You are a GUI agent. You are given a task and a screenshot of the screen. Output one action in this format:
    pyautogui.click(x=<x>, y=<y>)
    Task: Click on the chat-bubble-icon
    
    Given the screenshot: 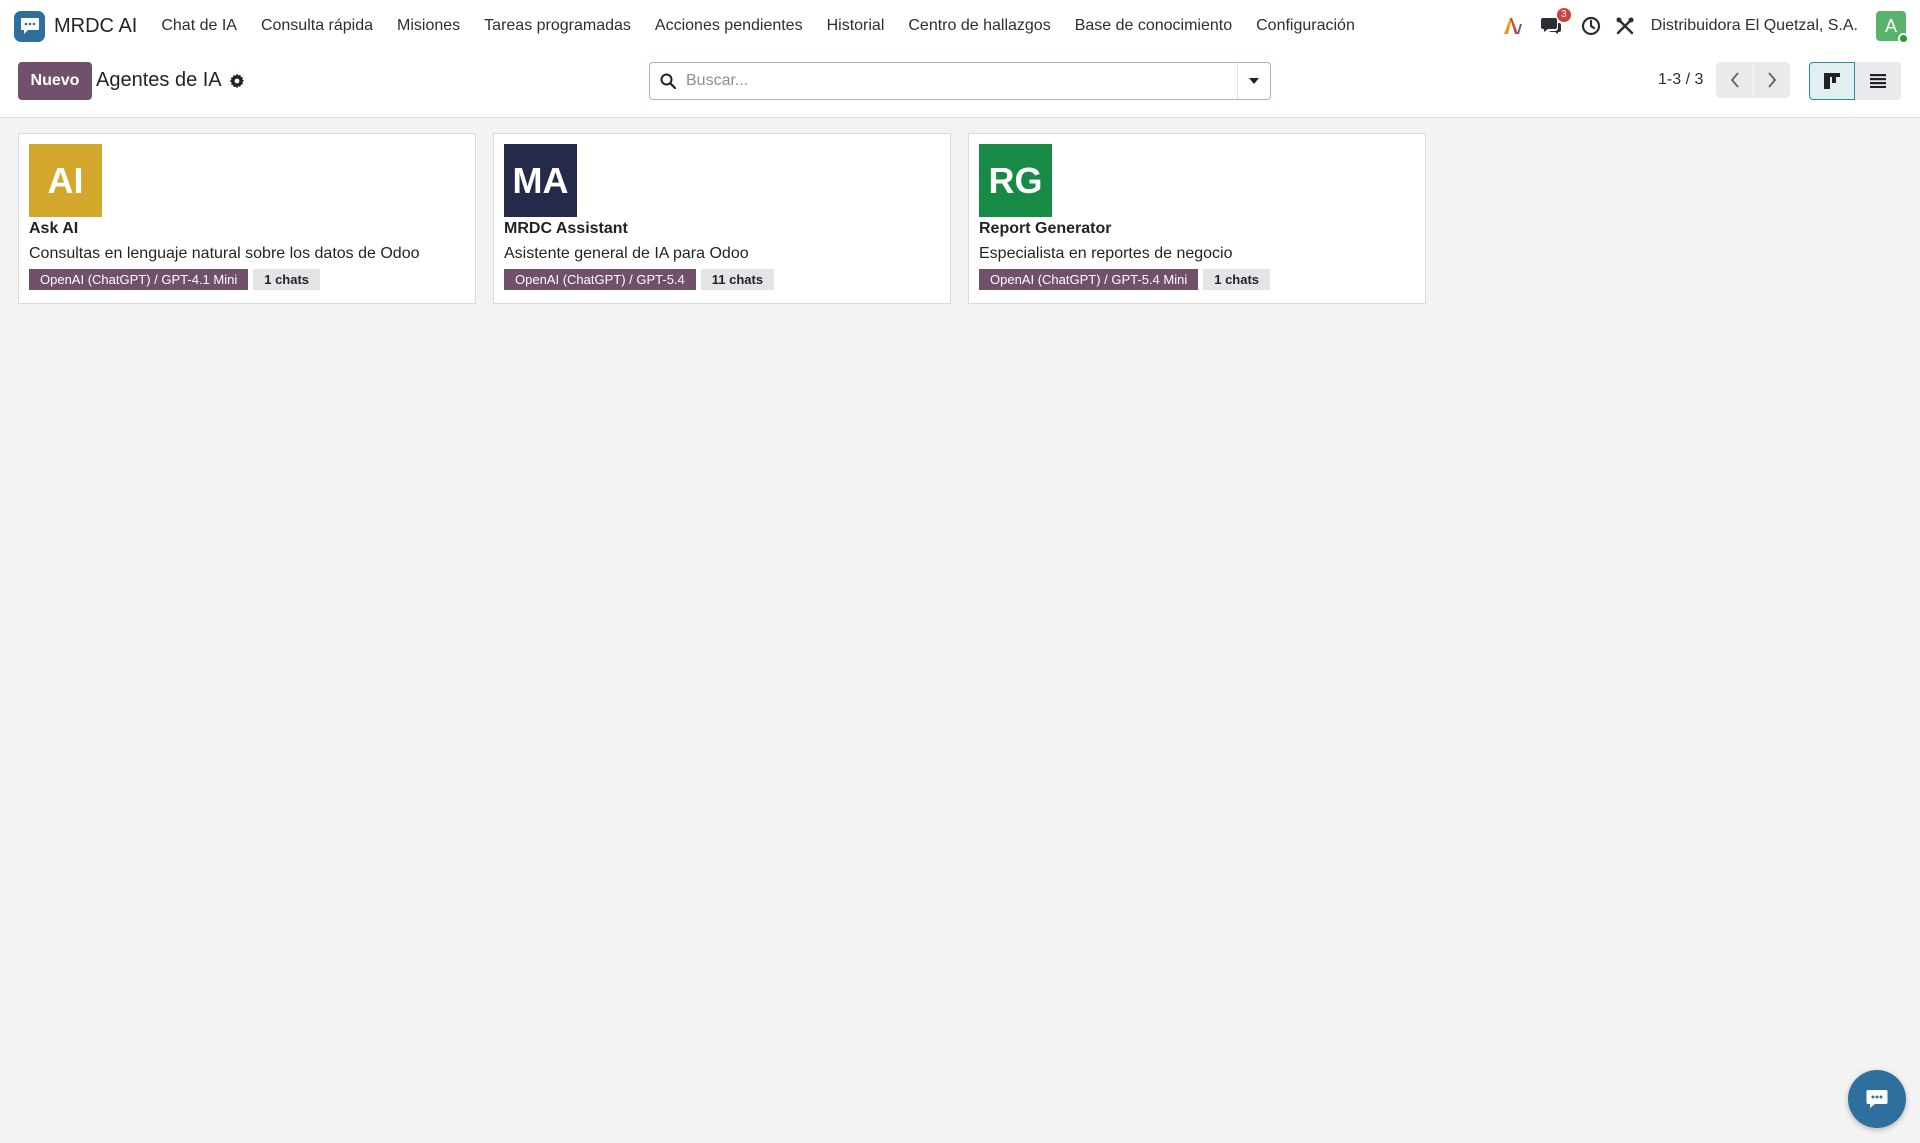 What is the action you would take?
    pyautogui.click(x=1877, y=1099)
    